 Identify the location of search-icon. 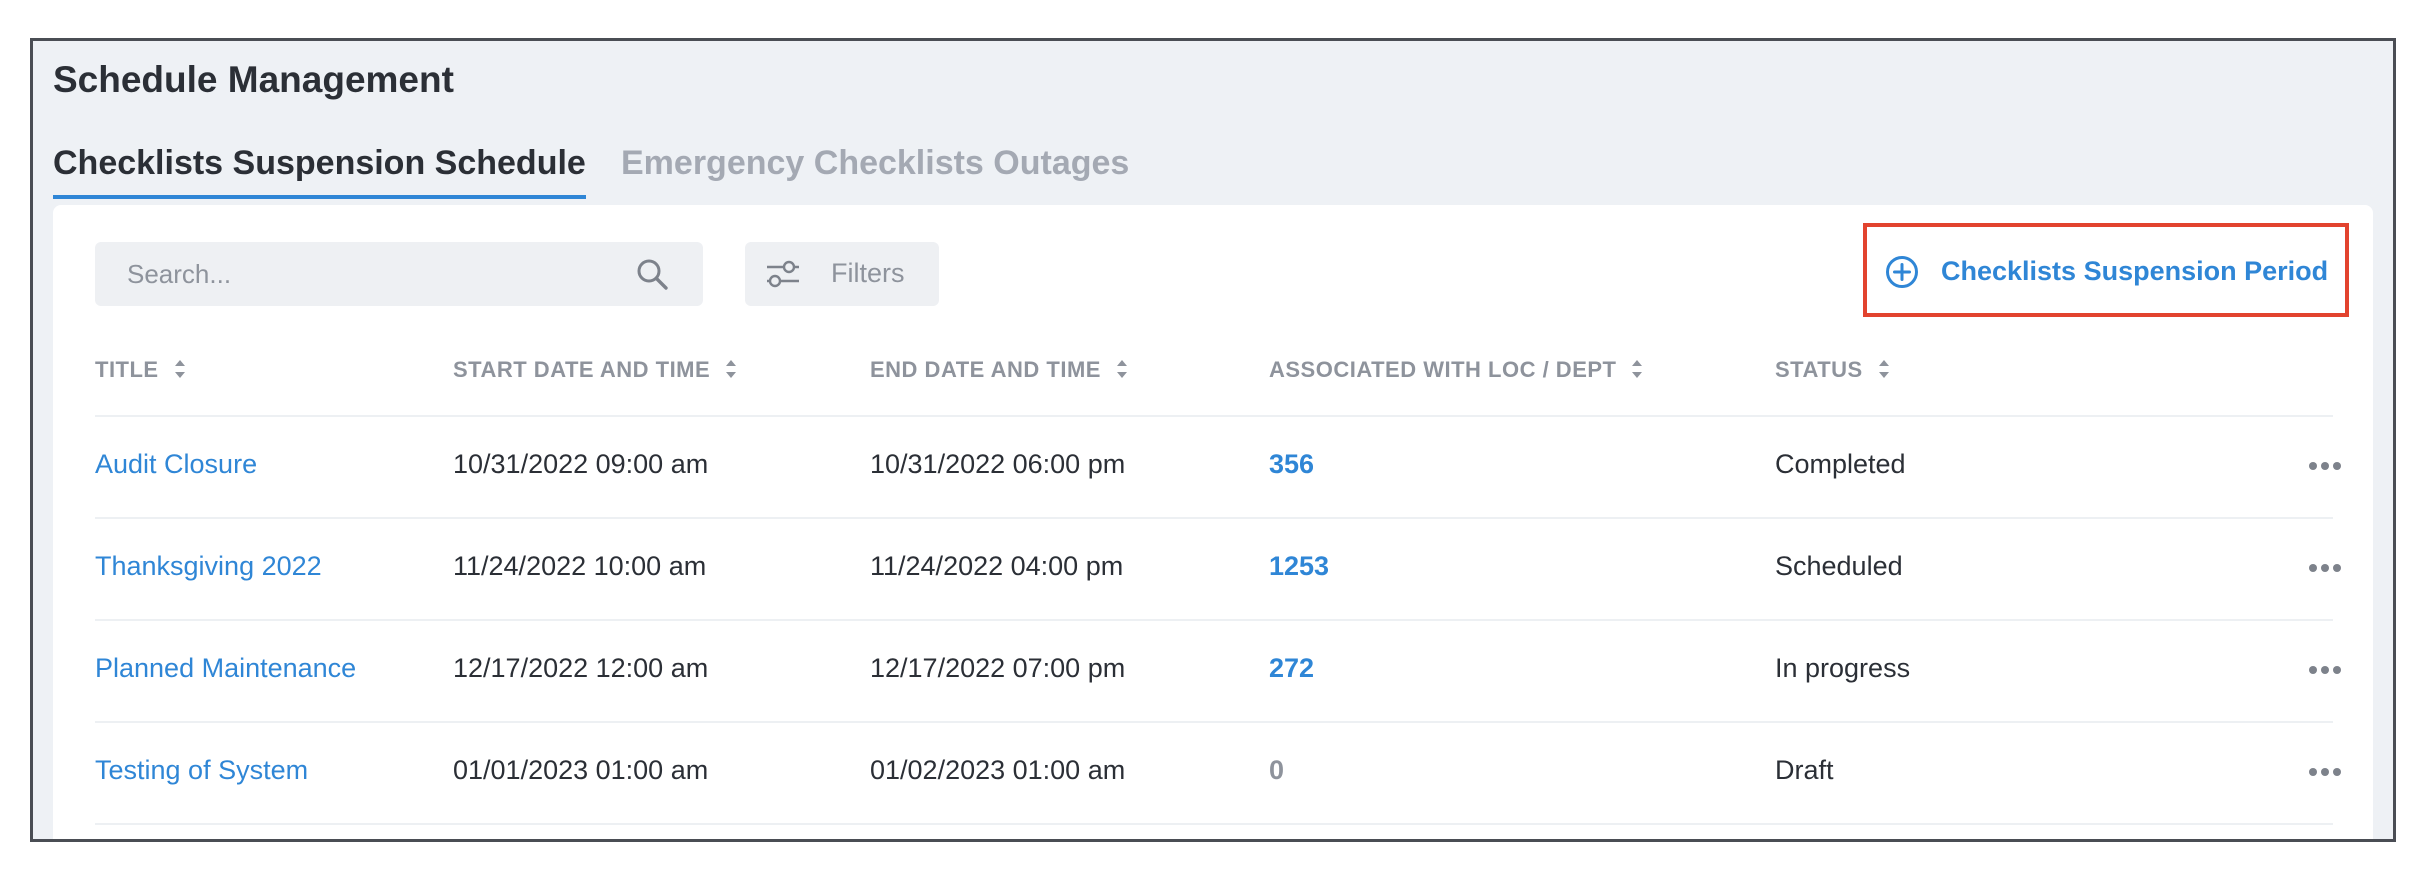
(652, 274).